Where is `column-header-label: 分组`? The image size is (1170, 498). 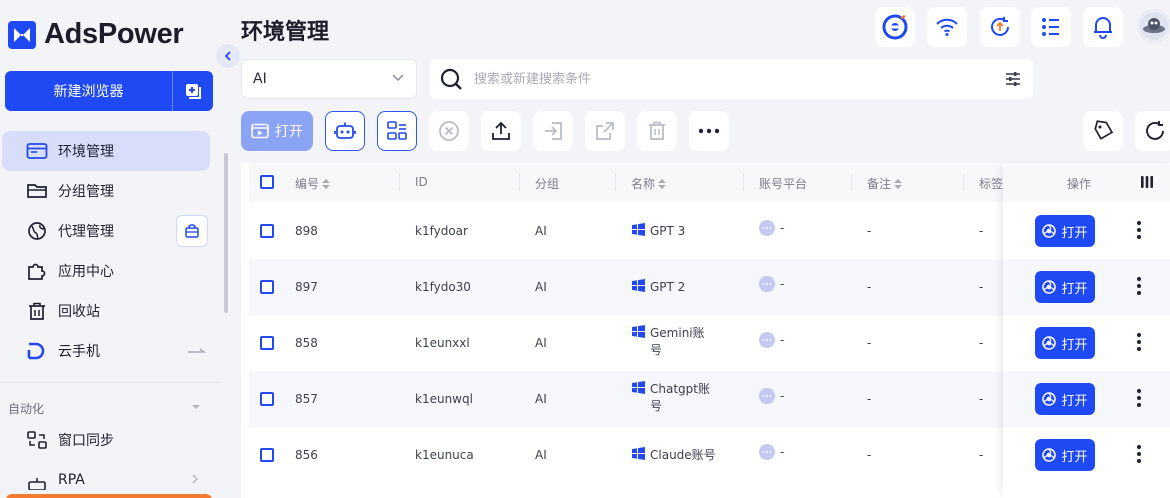
column-header-label: 分组 is located at coordinates (547, 184).